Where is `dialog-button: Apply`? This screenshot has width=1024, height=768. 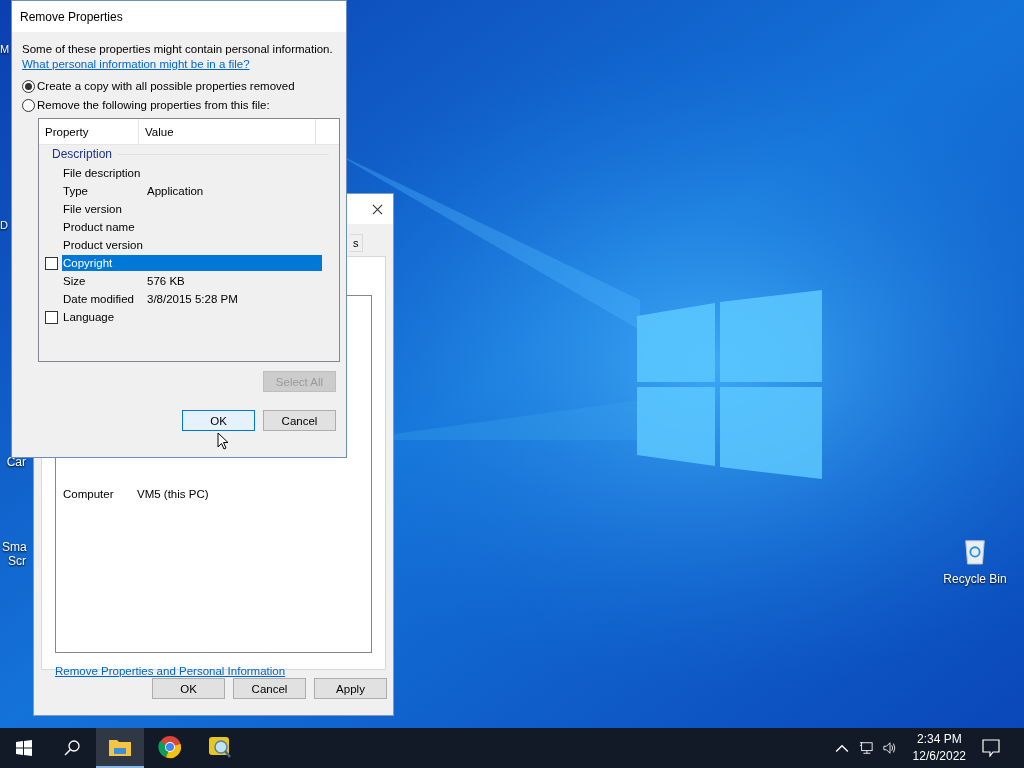
dialog-button: Apply is located at coordinates (350, 688).